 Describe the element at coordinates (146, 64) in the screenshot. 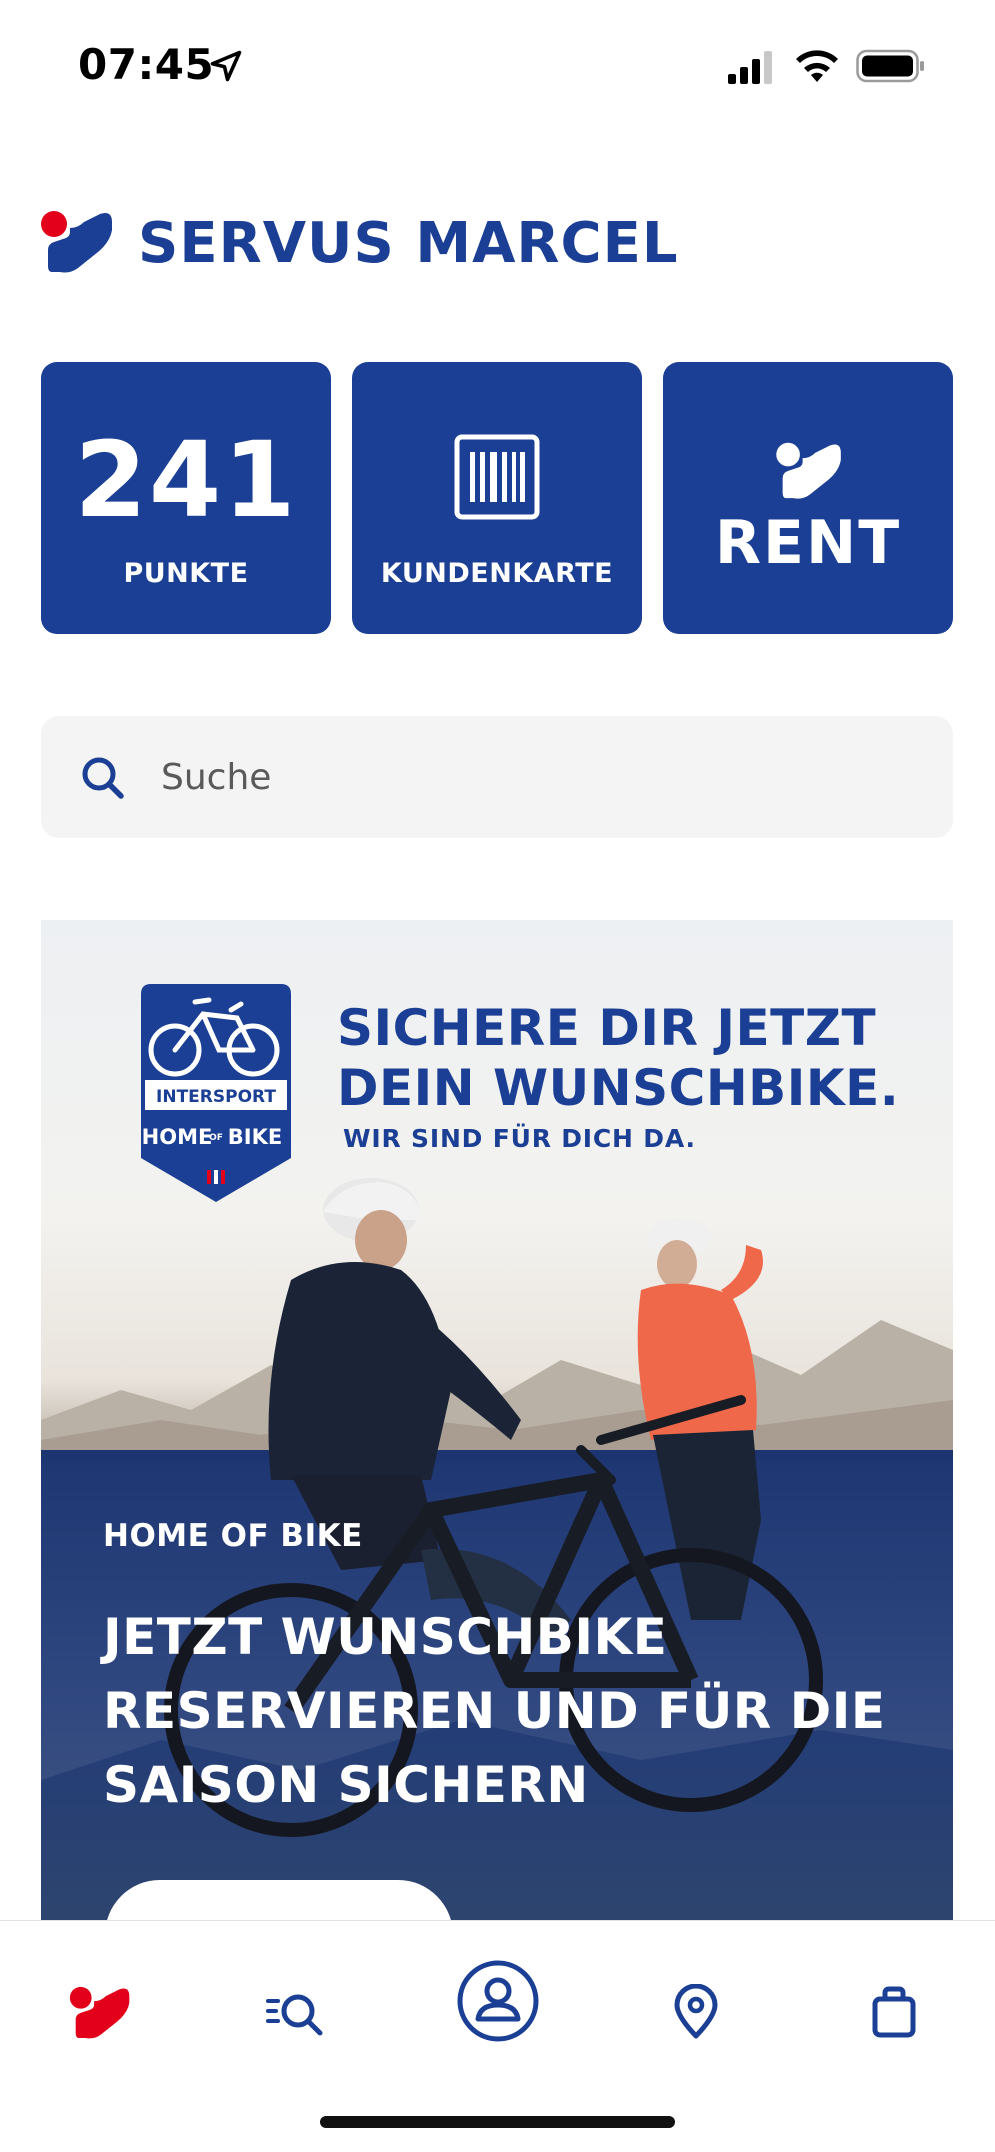

I see `status-time: 07:45` at that location.